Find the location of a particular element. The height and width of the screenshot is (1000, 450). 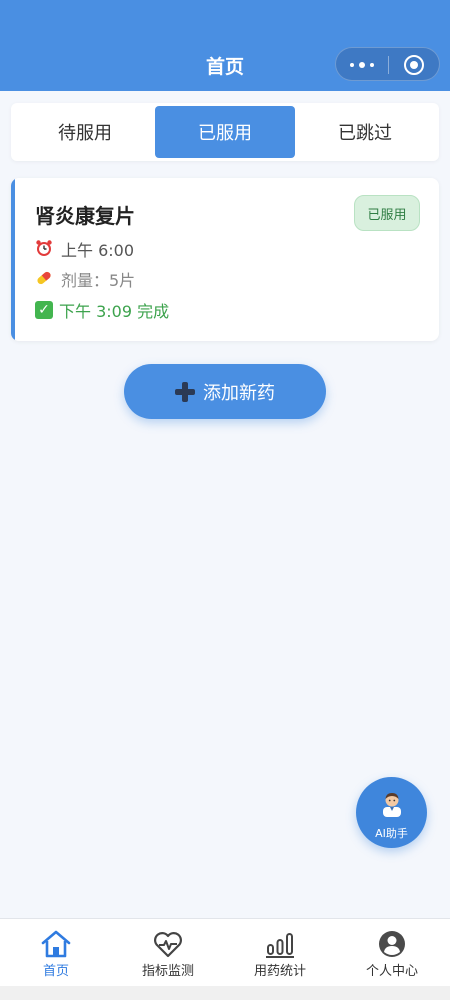

schedule-time-row: 上午 6:00 is located at coordinates (84, 249).